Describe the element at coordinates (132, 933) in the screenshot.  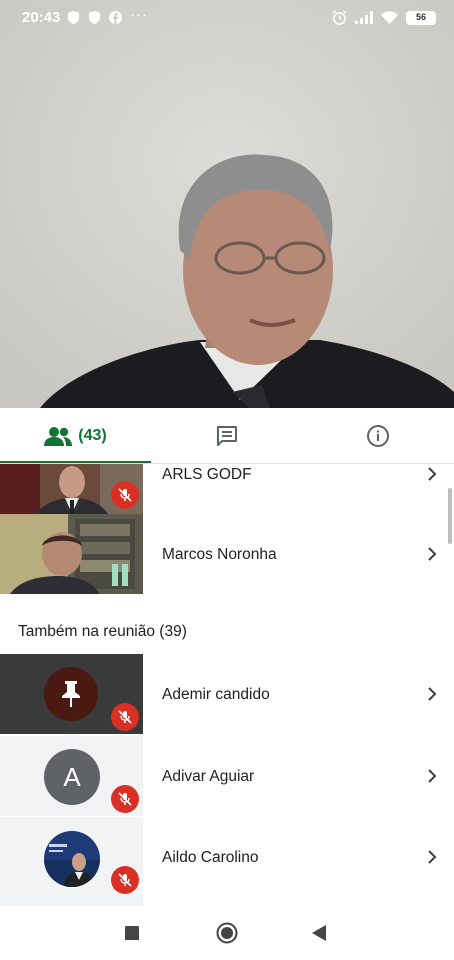
I see `recents-square-icon` at that location.